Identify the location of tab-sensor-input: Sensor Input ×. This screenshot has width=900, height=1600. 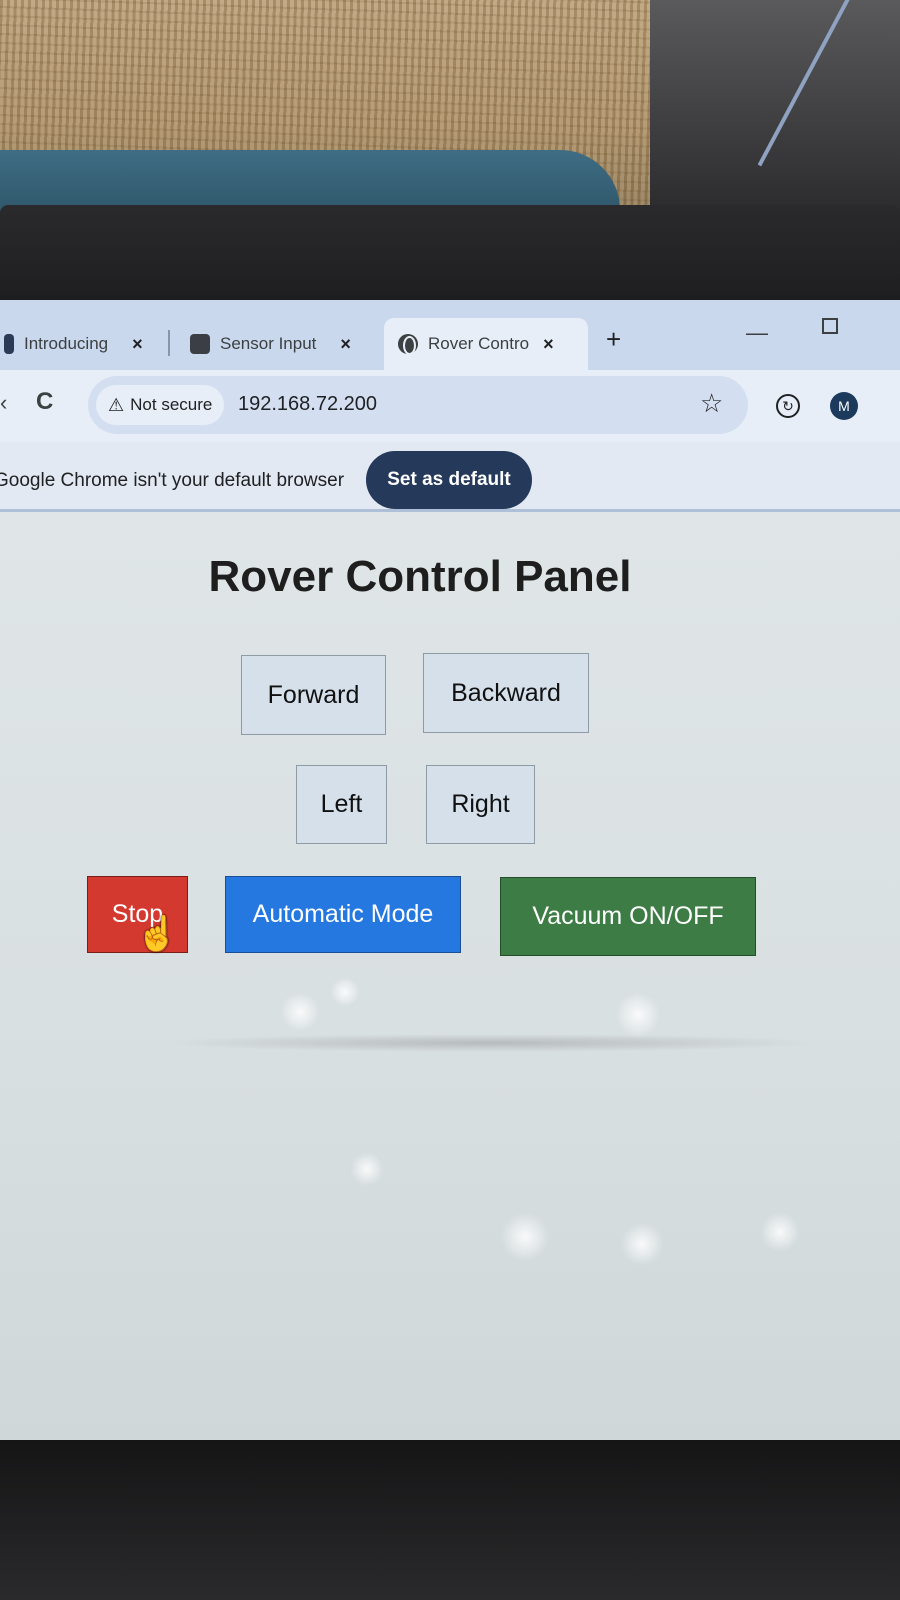
(270, 344).